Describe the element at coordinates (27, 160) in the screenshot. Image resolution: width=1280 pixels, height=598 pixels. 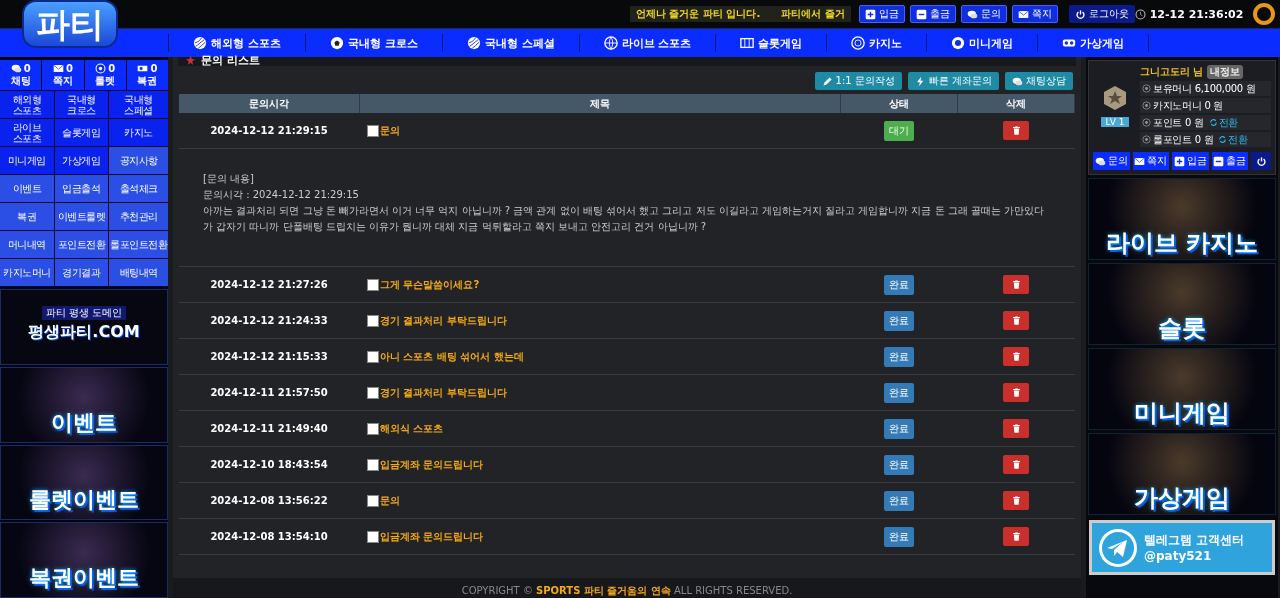
I see `menu-button: 미니게임` at that location.